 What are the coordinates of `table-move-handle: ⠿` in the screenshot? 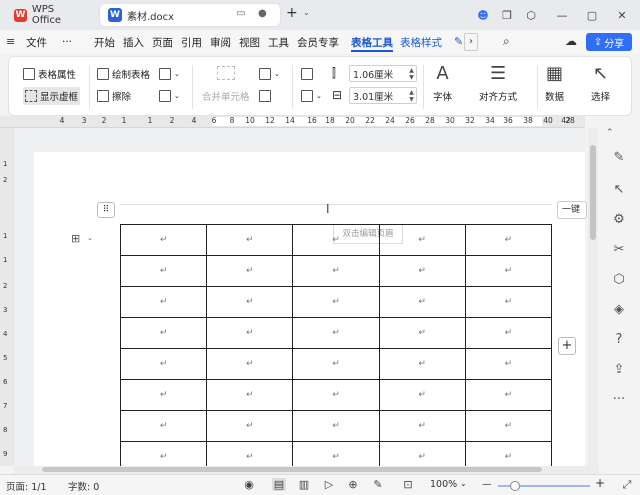 It's located at (106, 210).